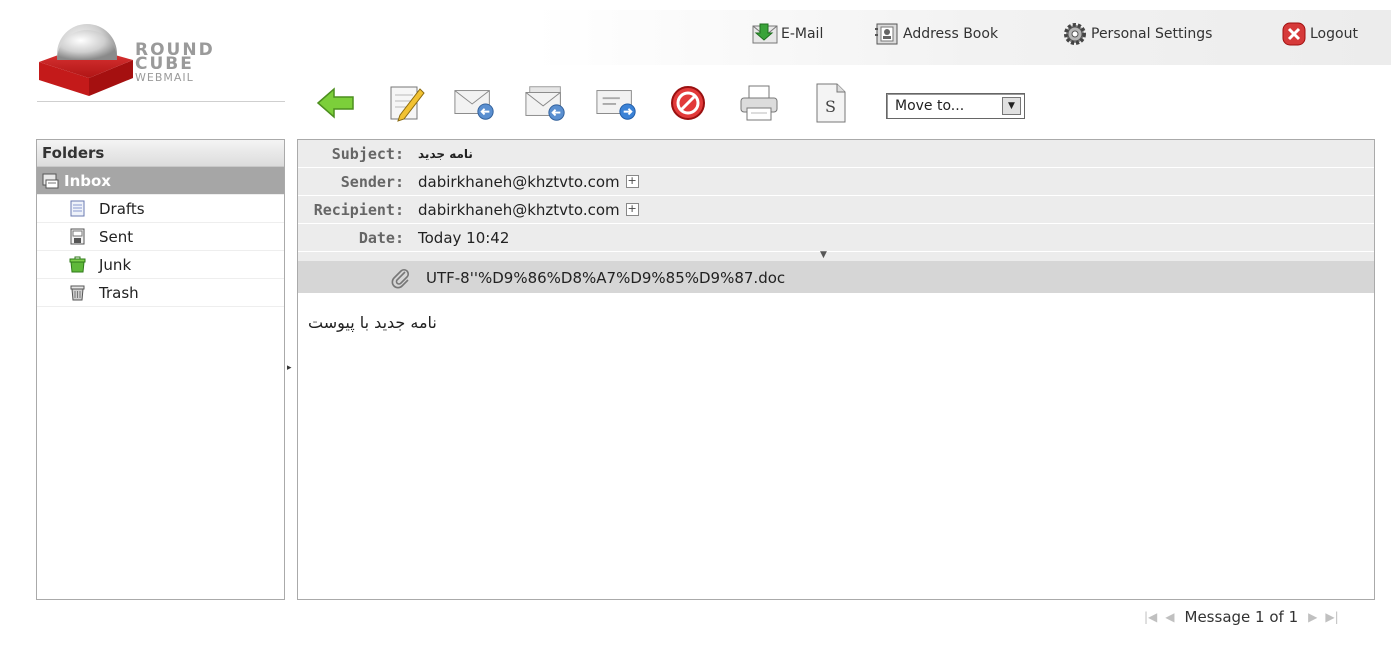 The height and width of the screenshot is (650, 1391). What do you see at coordinates (605, 278) in the screenshot?
I see `attachment-link: UTF-8''%D9%86%D8%A7%D9%85%D9%87.doc` at bounding box center [605, 278].